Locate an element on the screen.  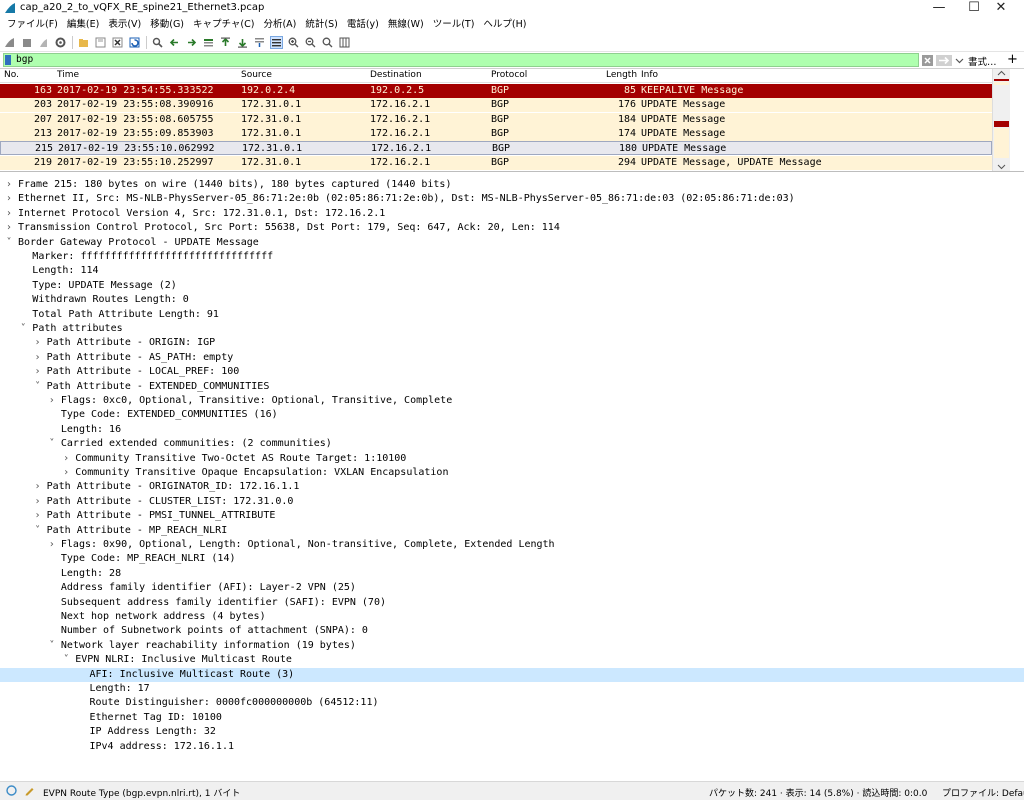
menu-edit: 編集(E) is located at coordinates (84, 25).